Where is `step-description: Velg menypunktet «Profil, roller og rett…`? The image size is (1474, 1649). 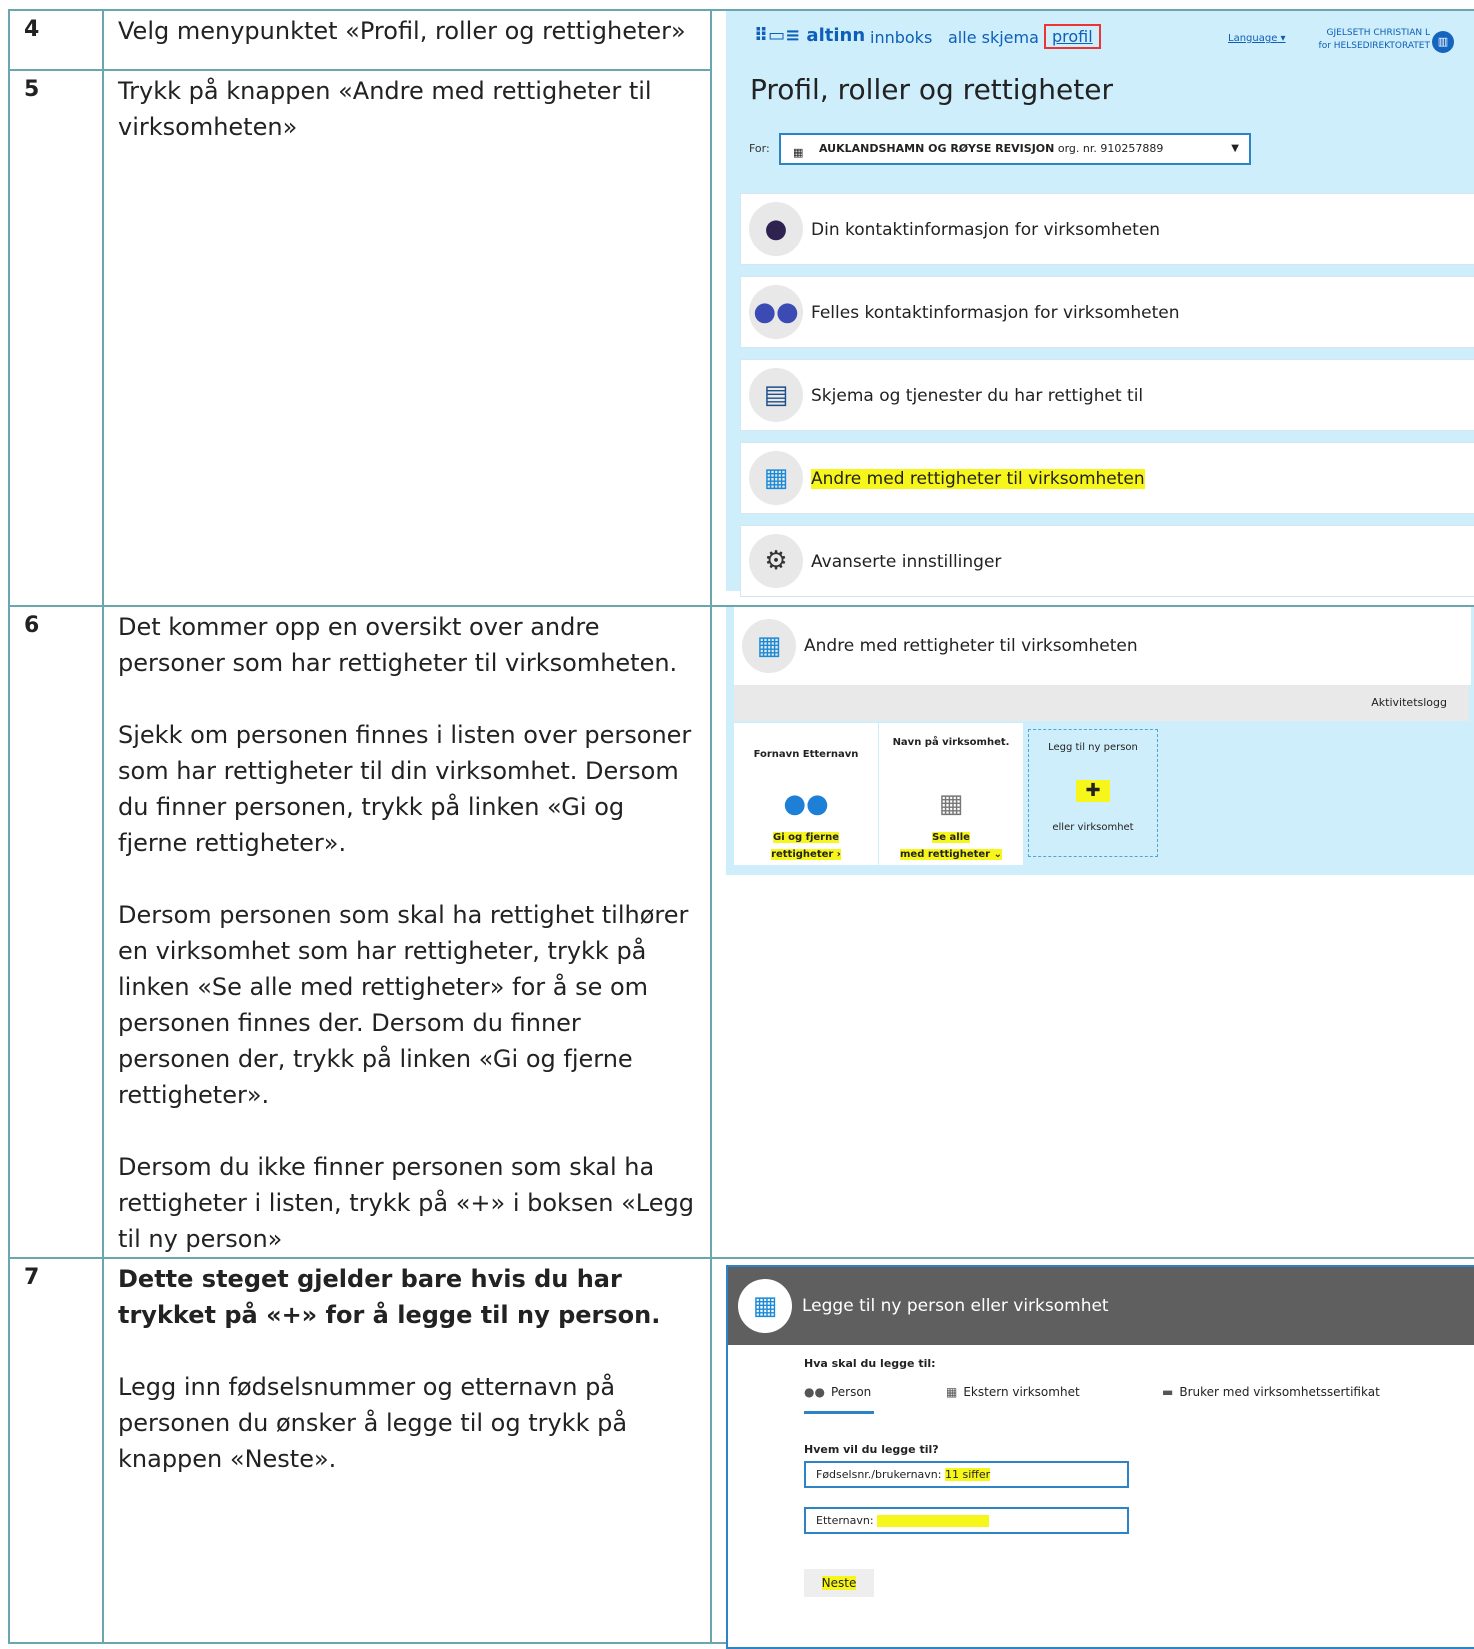 step-description: Velg menypunktet «Profil, roller og rett… is located at coordinates (407, 40).